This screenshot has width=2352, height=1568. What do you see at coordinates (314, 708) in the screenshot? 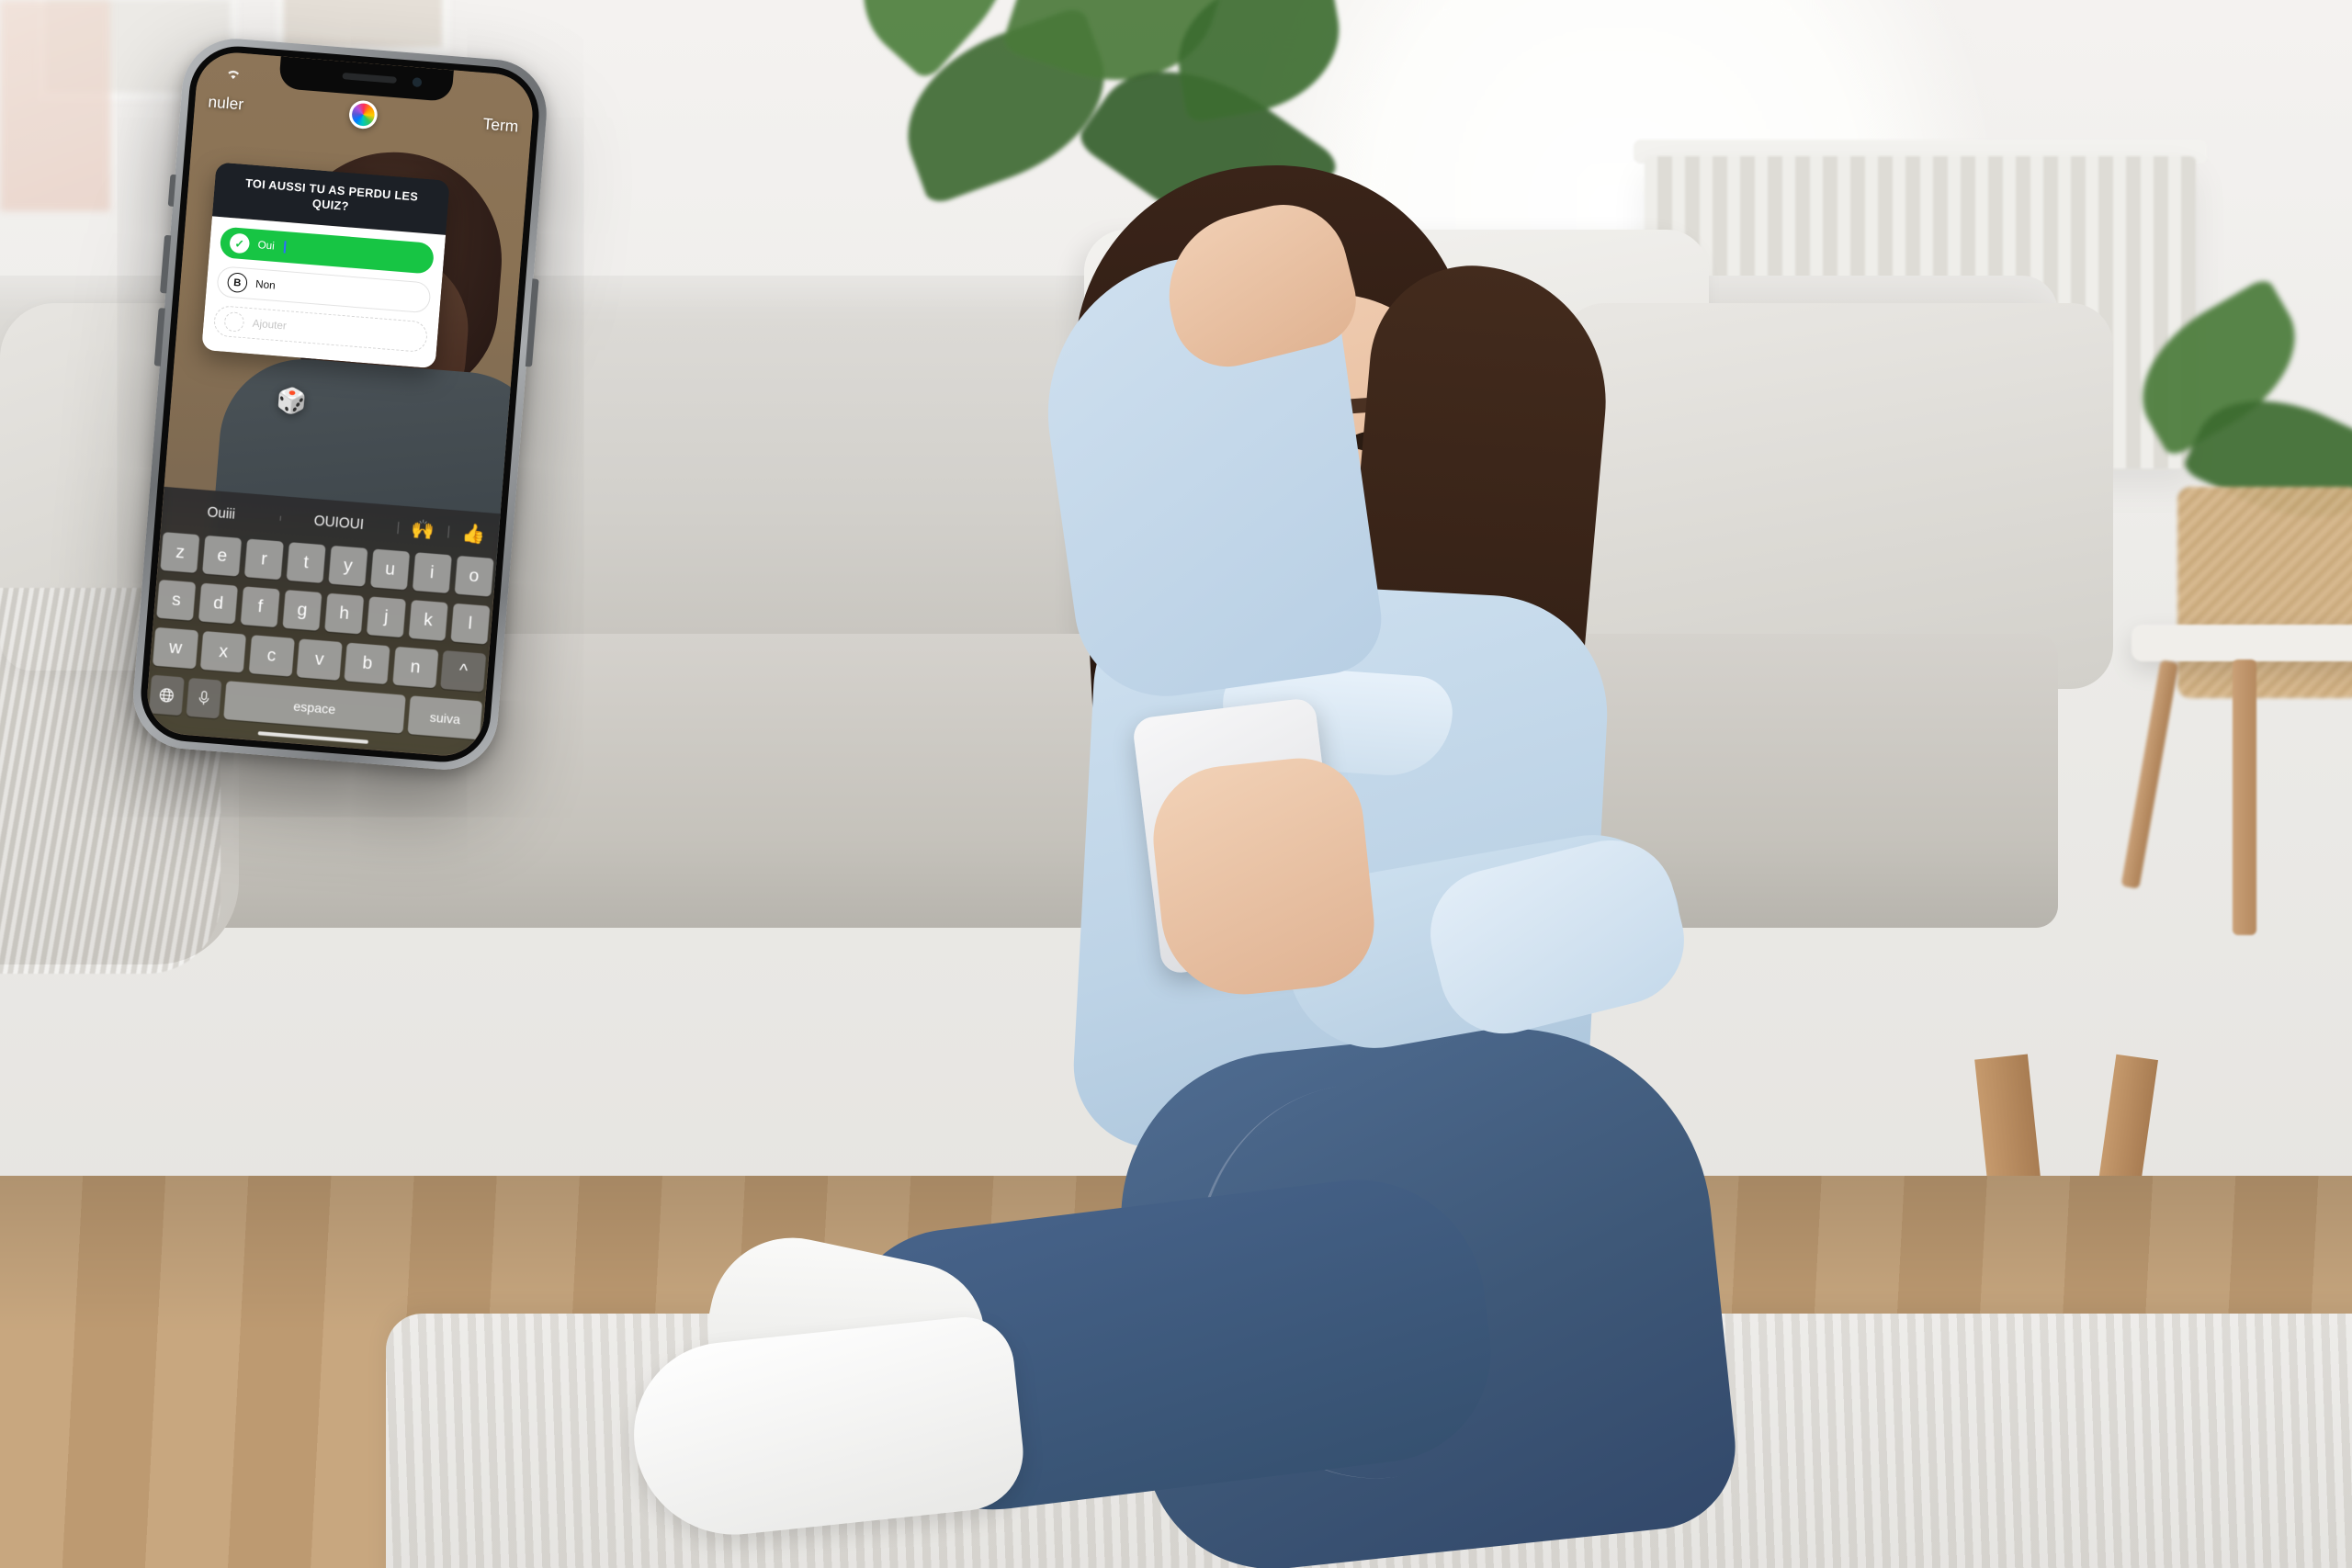
I see `space-key: espace` at bounding box center [314, 708].